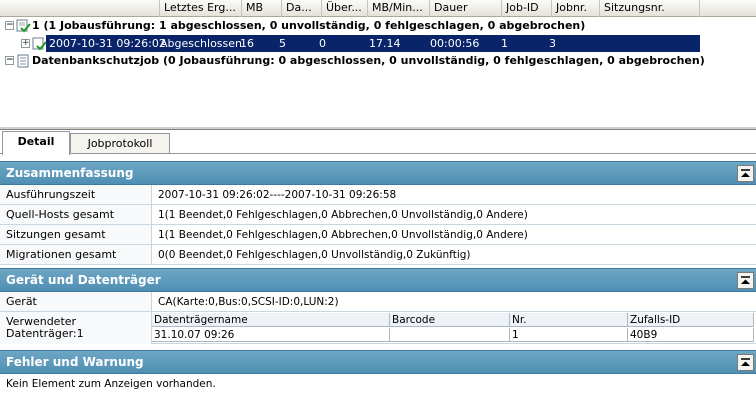  Describe the element at coordinates (691, 335) in the screenshot. I see `medium-value-random-id: 40B9` at that location.